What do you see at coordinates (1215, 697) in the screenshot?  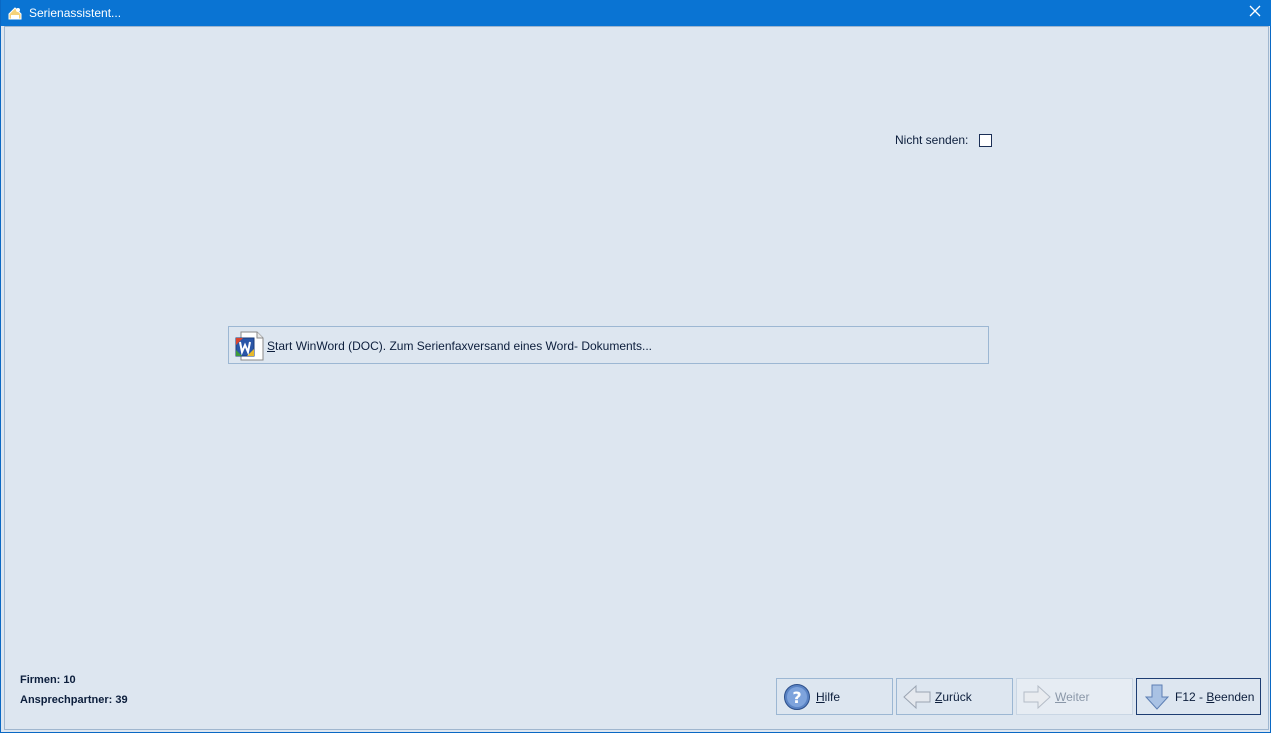 I see `beenden-label: F12 - Beenden` at bounding box center [1215, 697].